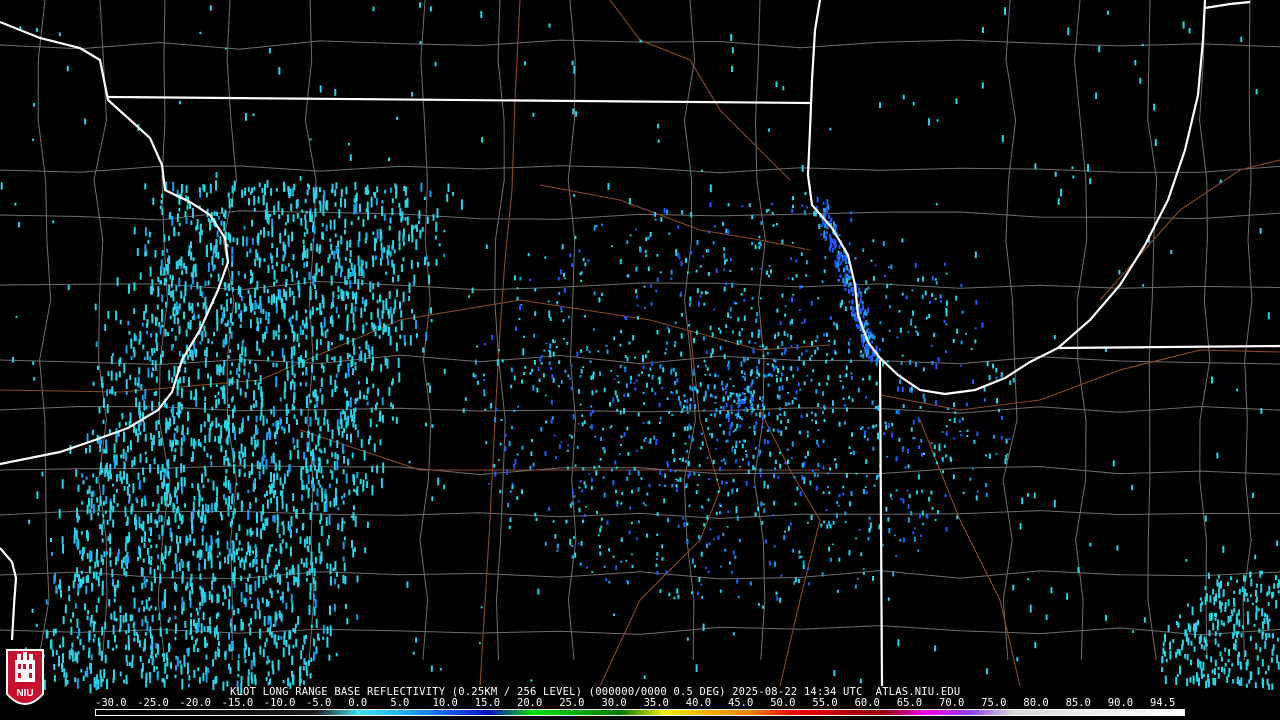 This screenshot has height=720, width=1280. Describe the element at coordinates (952, 703) in the screenshot. I see `colorbar-tick-label: 70.0` at that location.